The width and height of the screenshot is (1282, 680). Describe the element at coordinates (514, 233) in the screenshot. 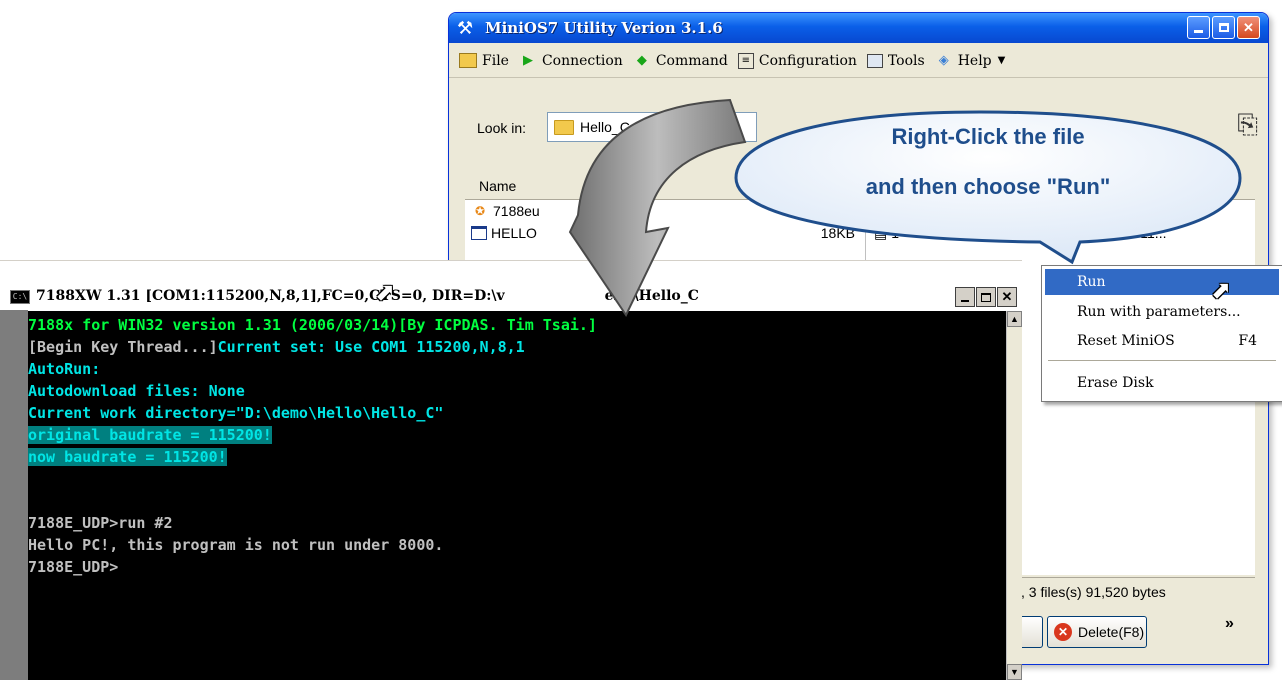

I see `file-name: HELLO` at that location.